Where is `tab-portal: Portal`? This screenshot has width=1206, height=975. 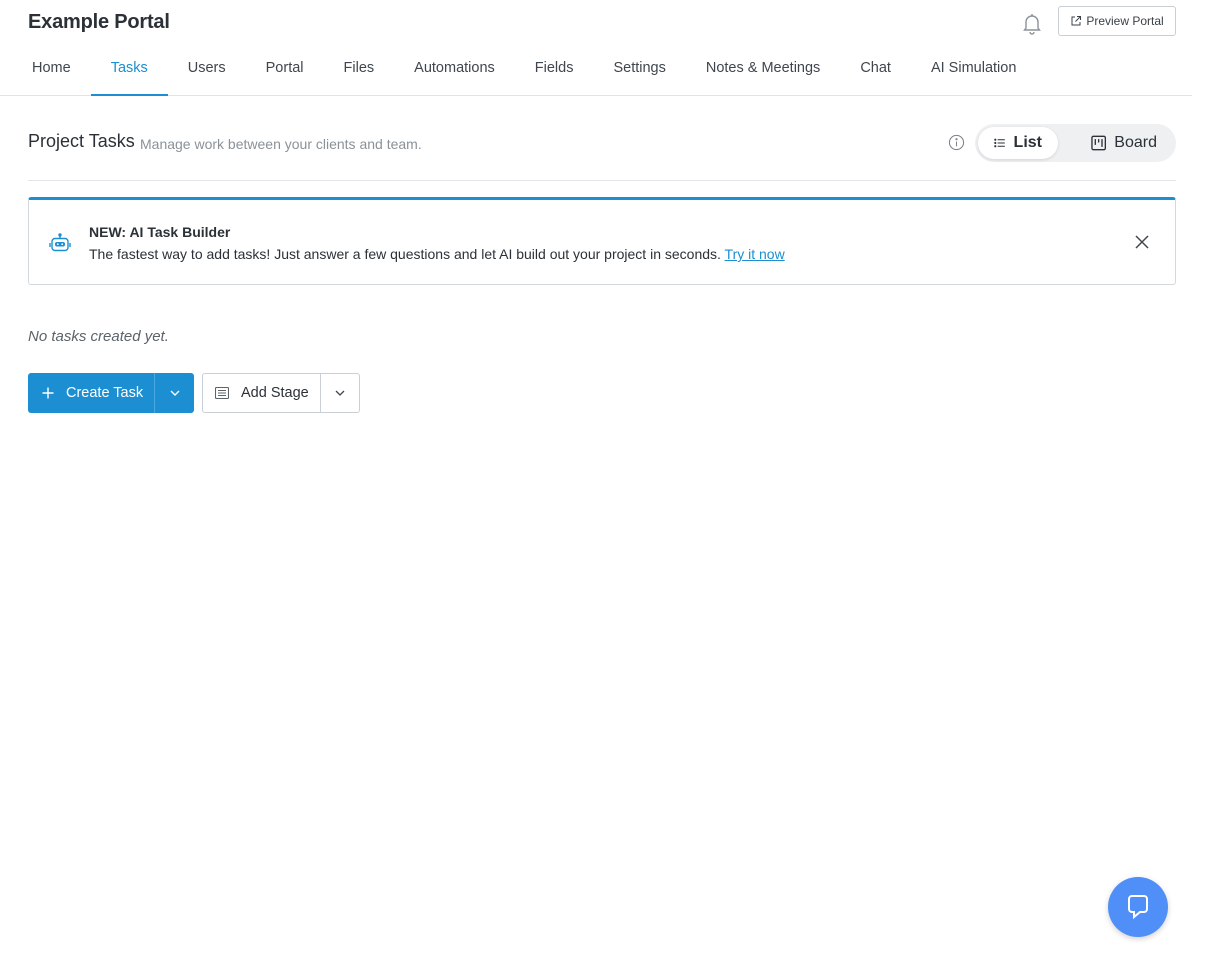 tab-portal: Portal is located at coordinates (285, 69).